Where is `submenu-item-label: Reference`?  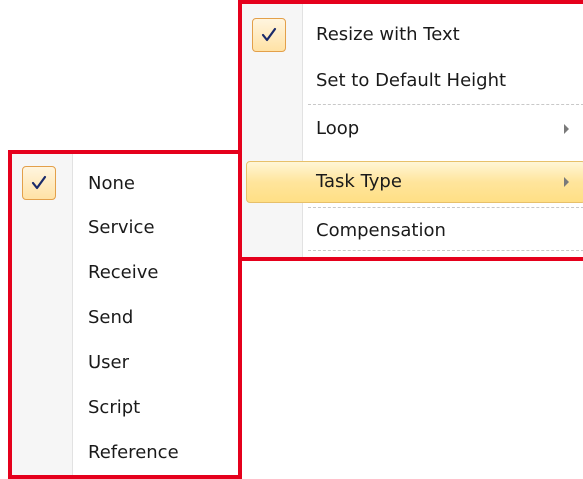
submenu-item-label: Reference is located at coordinates (133, 452).